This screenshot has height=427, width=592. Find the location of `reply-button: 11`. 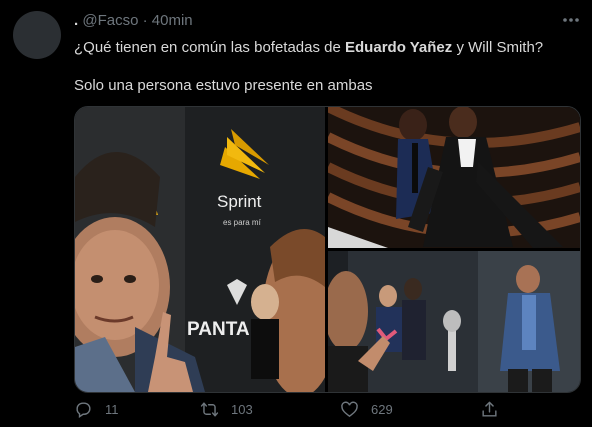

reply-button: 11 is located at coordinates (96, 409).